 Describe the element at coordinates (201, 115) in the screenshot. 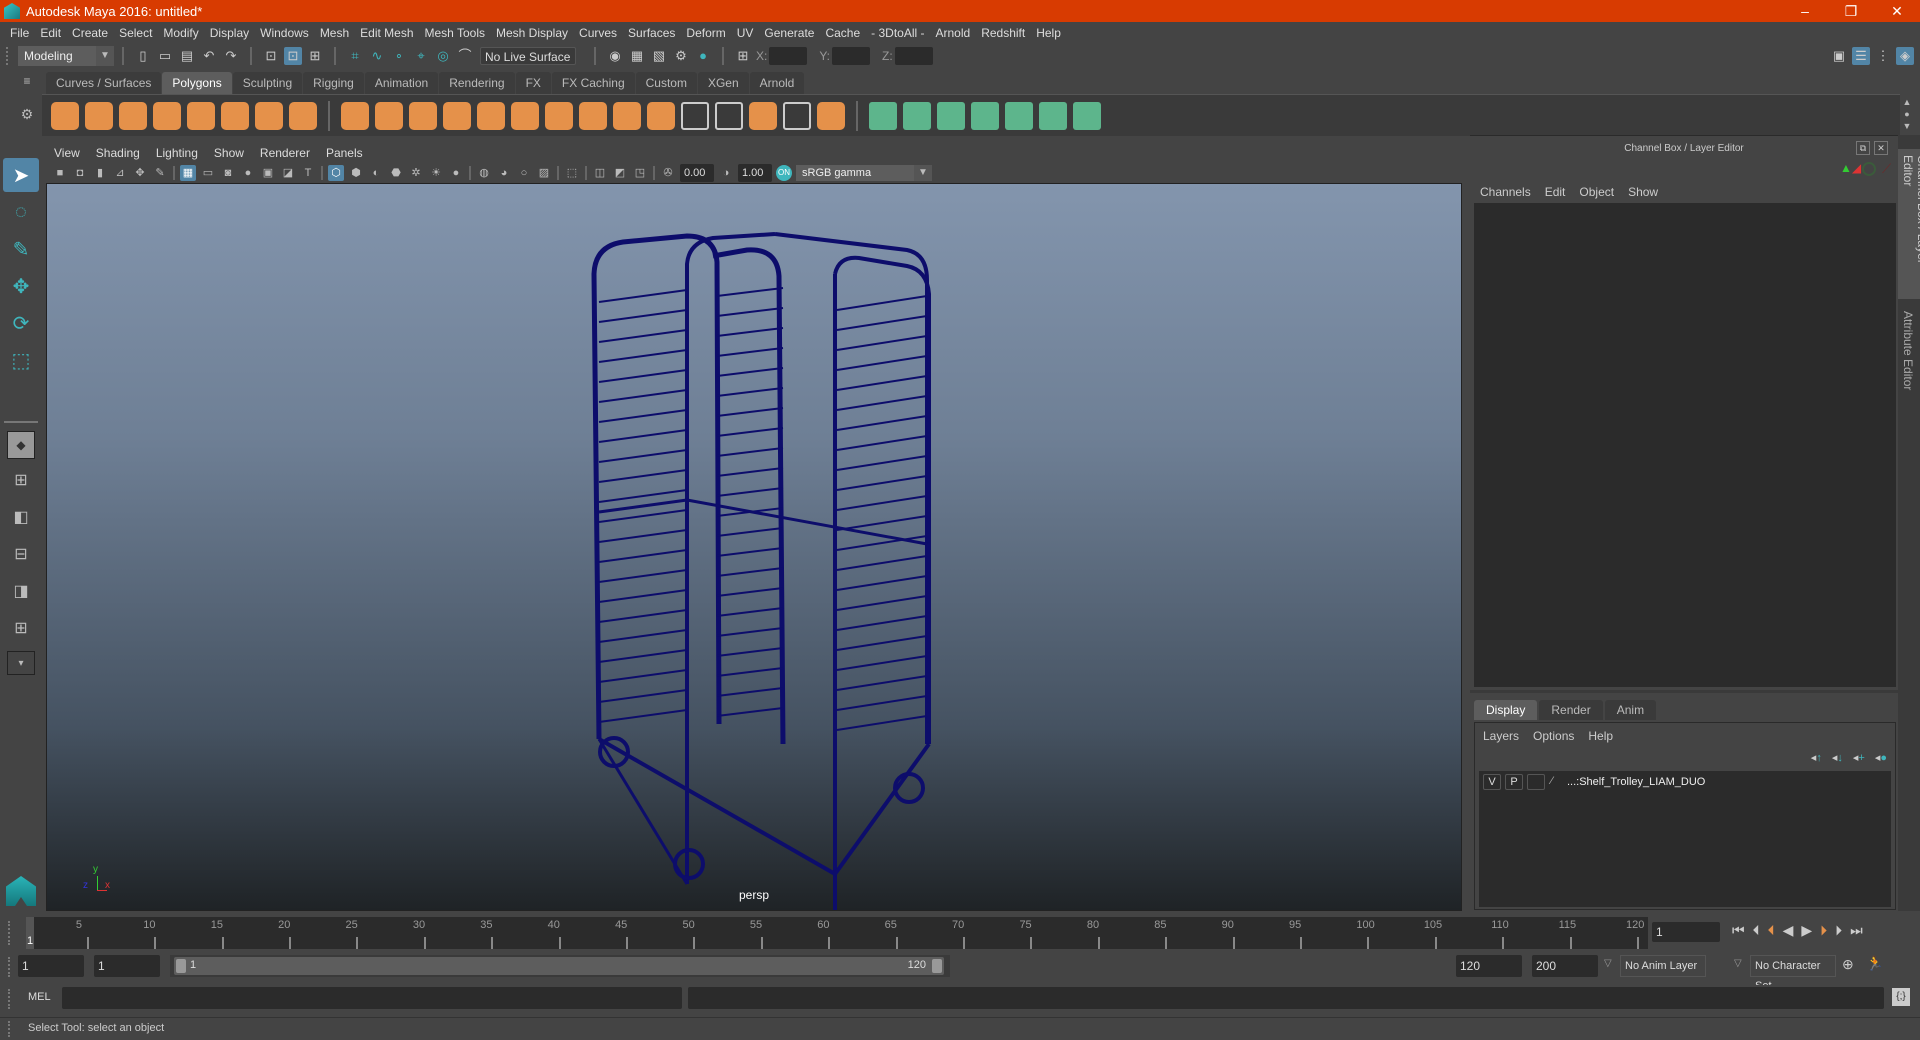

I see `poly-plane-icon` at that location.